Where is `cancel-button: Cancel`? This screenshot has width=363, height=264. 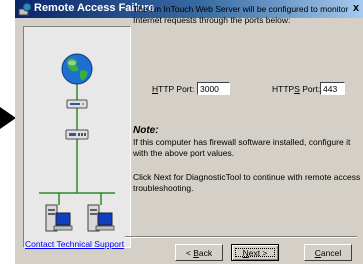 cancel-button: Cancel is located at coordinates (328, 252).